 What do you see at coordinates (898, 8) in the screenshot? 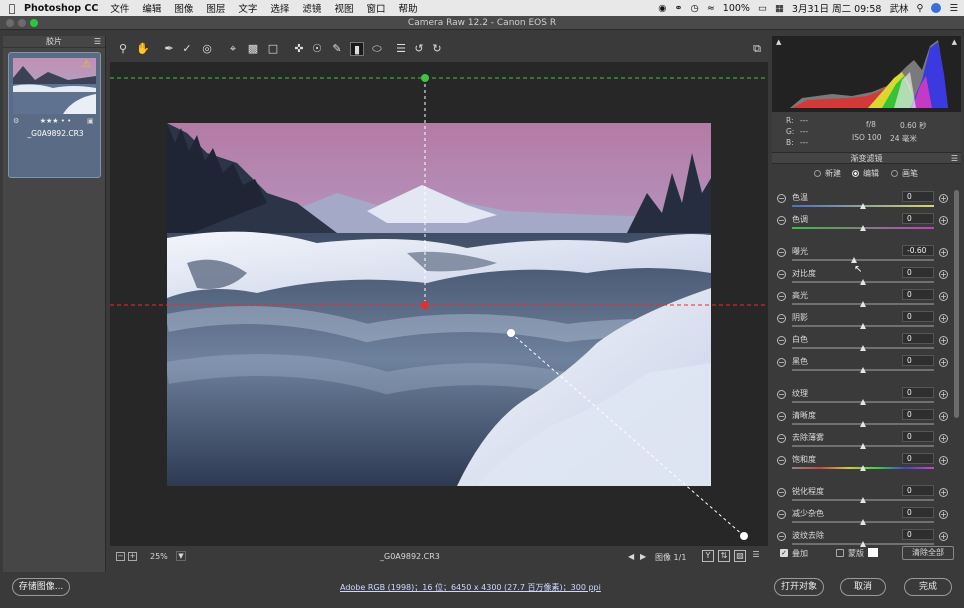
I see `user-name: 武林` at bounding box center [898, 8].